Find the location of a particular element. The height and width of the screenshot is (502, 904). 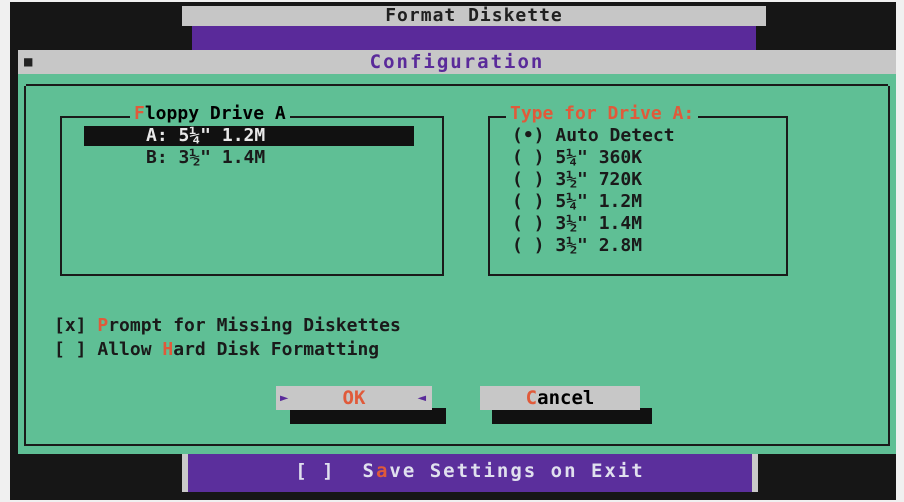

arrow-left-icon: ◄ is located at coordinates (421, 398).